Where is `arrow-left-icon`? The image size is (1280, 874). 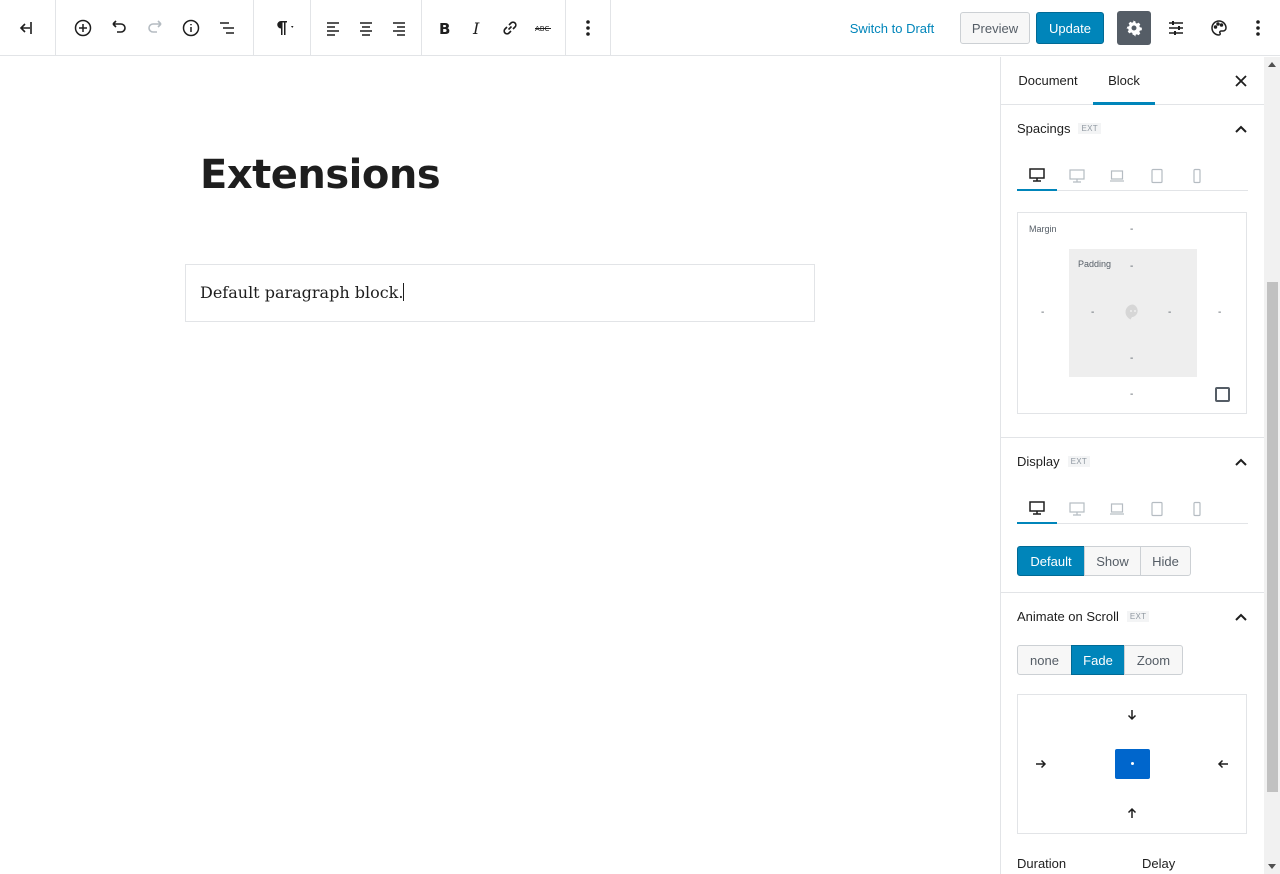
arrow-left-icon is located at coordinates (1223, 764).